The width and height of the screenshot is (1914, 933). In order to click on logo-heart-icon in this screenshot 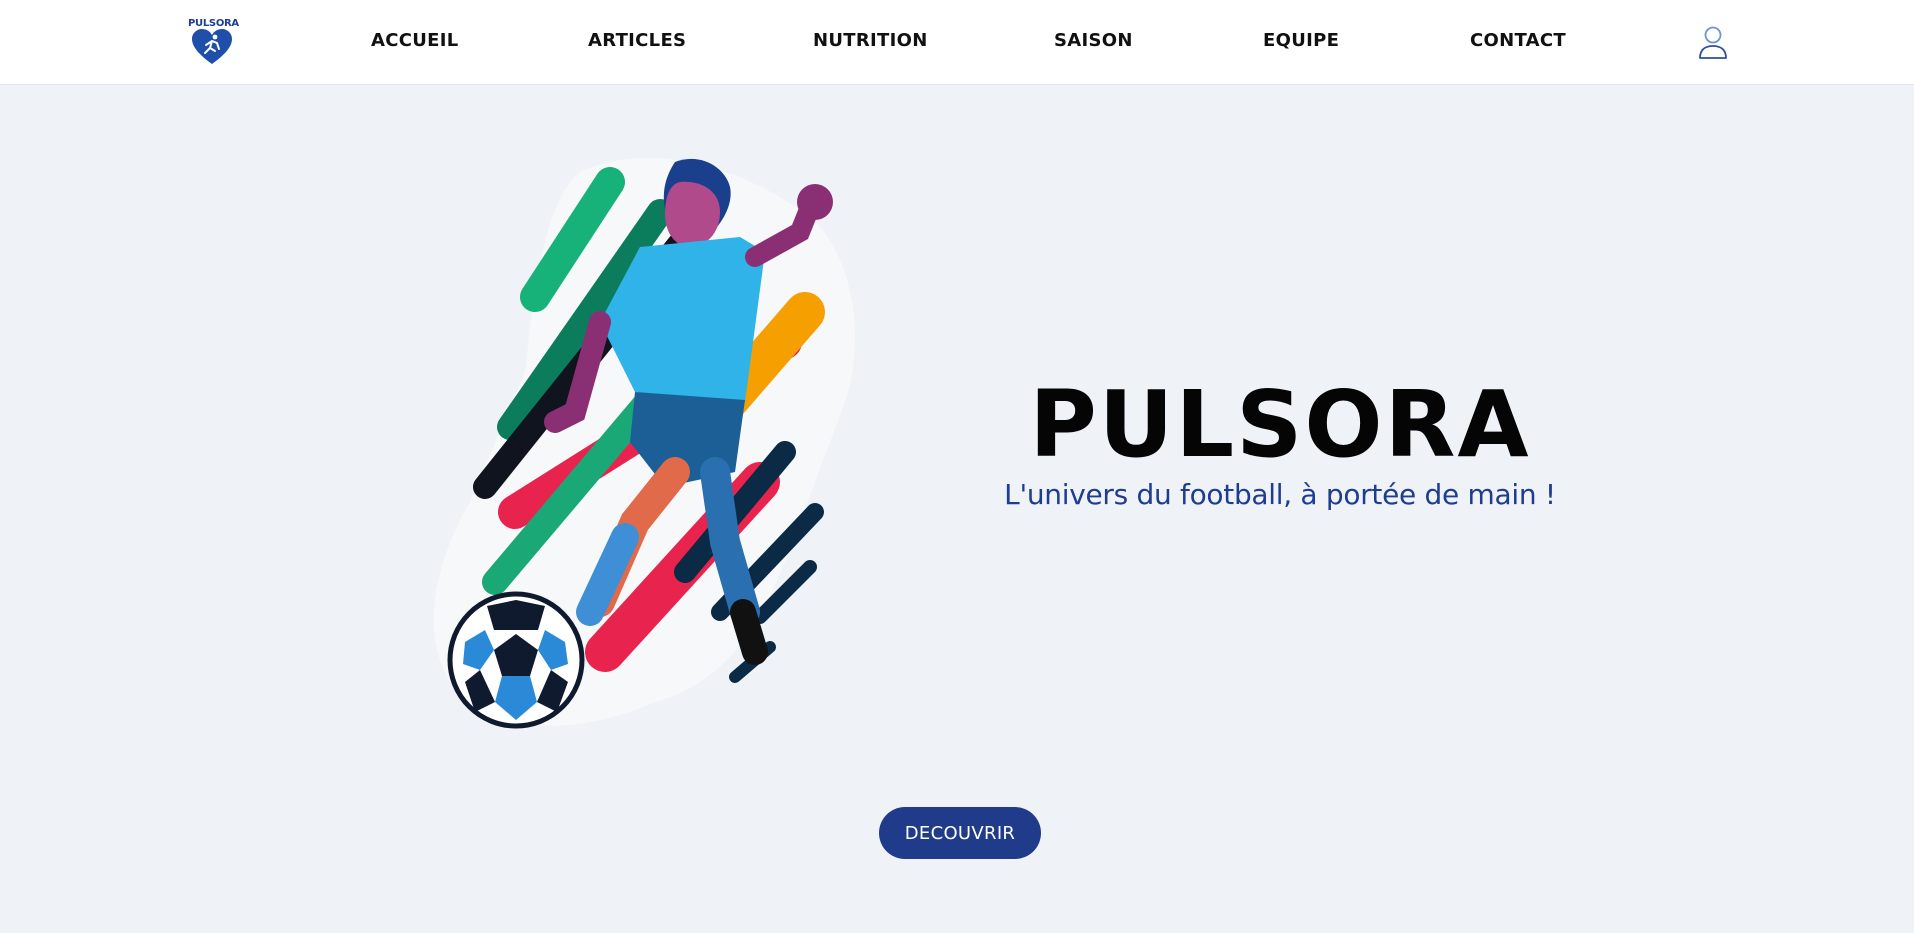, I will do `click(212, 46)`.